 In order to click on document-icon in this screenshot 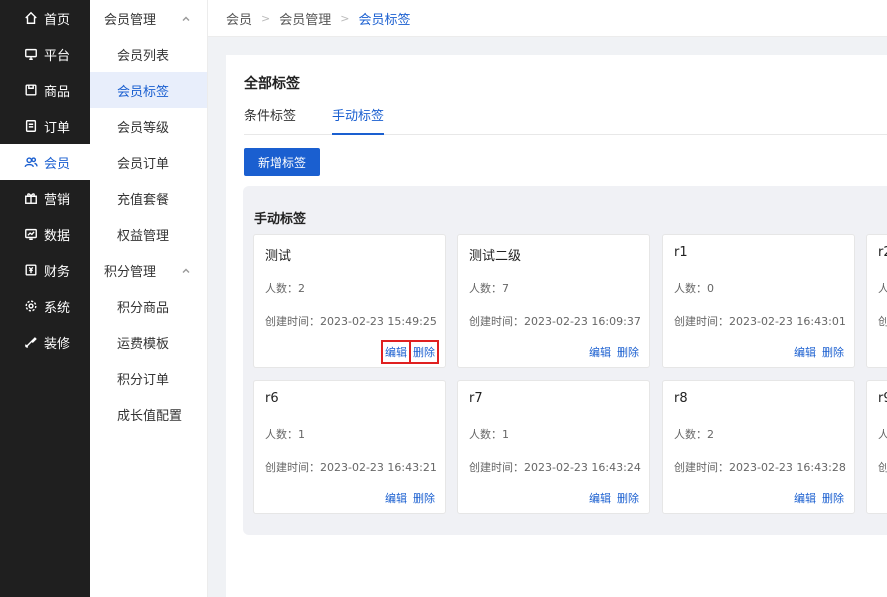, I will do `click(31, 126)`.